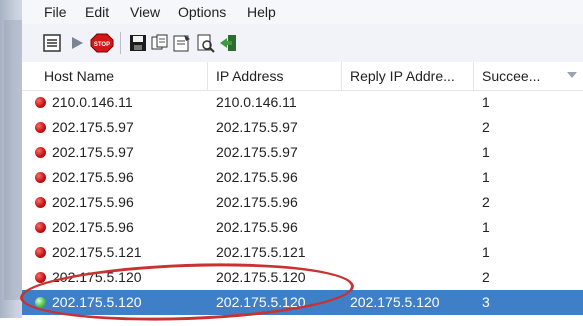  I want to click on exit-icon, so click(228, 43).